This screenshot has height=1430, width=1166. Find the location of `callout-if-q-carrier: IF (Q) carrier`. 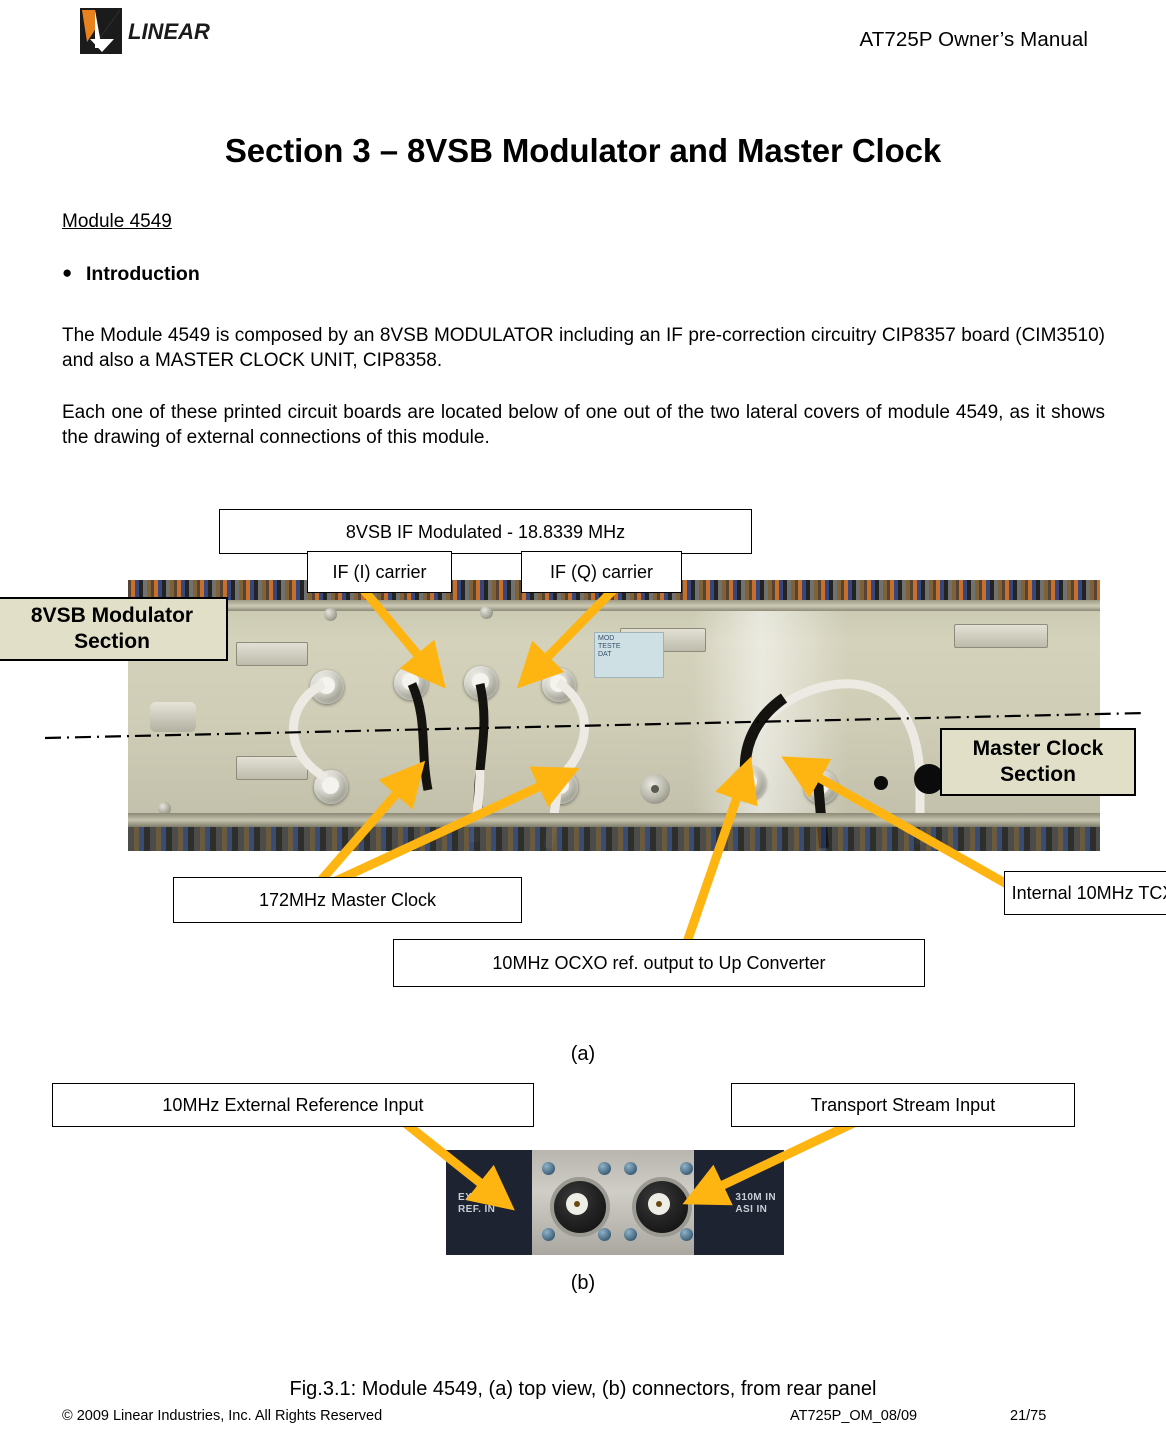

callout-if-q-carrier: IF (Q) carrier is located at coordinates (601, 572).